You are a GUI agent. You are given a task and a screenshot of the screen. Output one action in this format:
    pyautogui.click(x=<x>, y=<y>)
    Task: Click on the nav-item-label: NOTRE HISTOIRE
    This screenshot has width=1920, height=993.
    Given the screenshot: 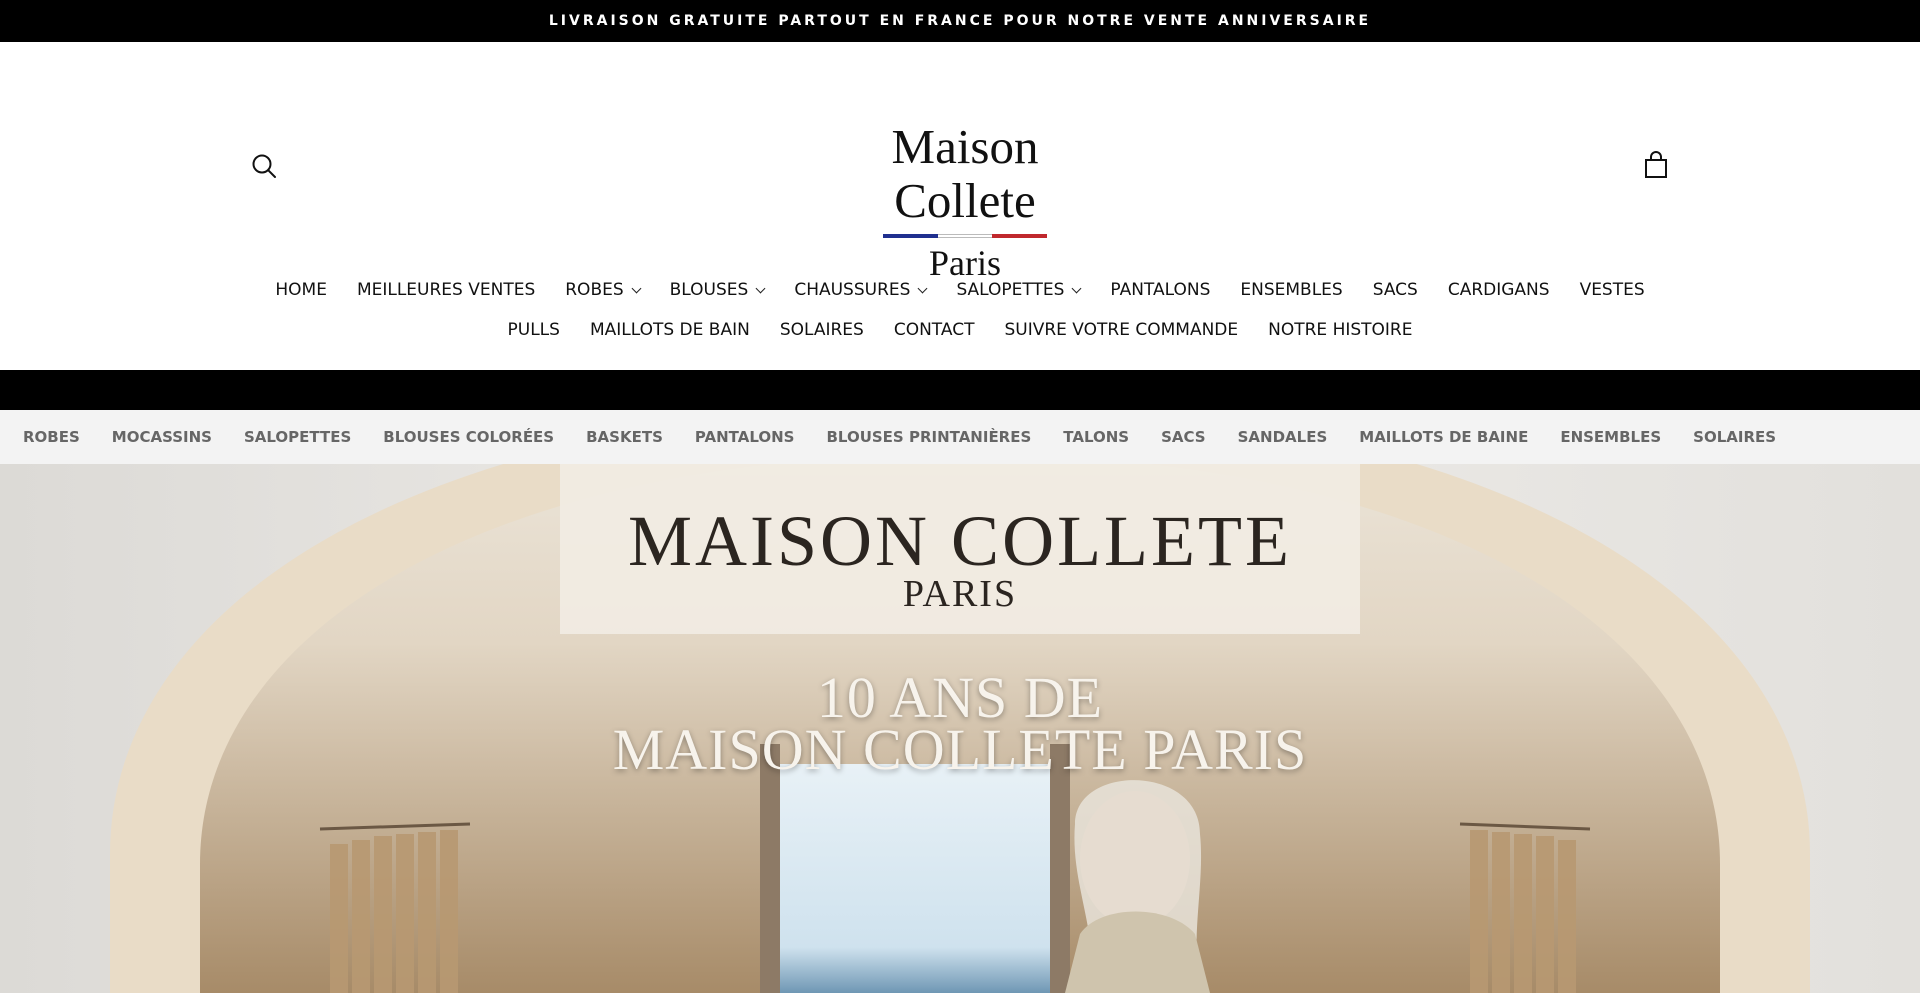 What is the action you would take?
    pyautogui.click(x=1340, y=330)
    